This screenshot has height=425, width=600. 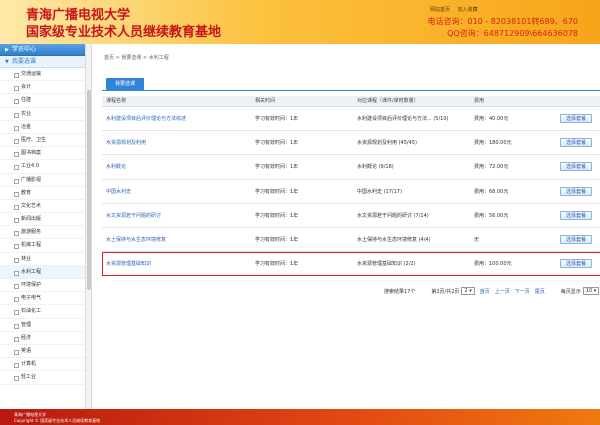 I want to click on sidebar-item: 文化艺术, so click(x=42, y=207).